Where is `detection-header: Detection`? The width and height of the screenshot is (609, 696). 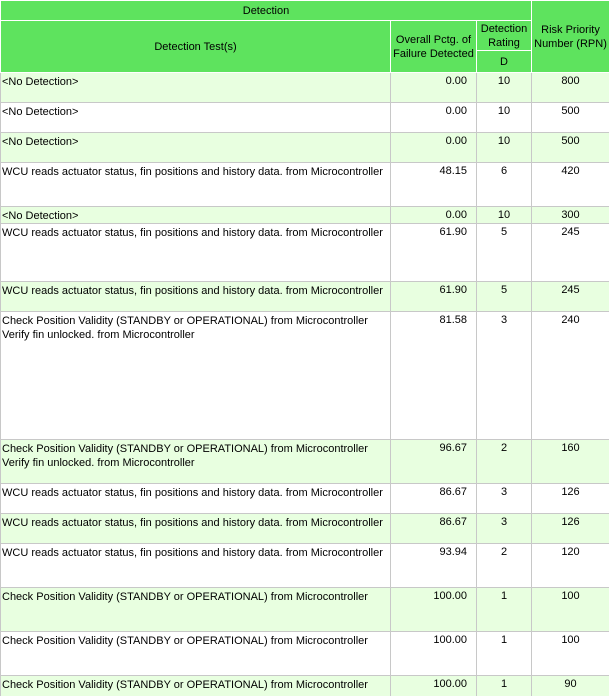
detection-header: Detection is located at coordinates (266, 10).